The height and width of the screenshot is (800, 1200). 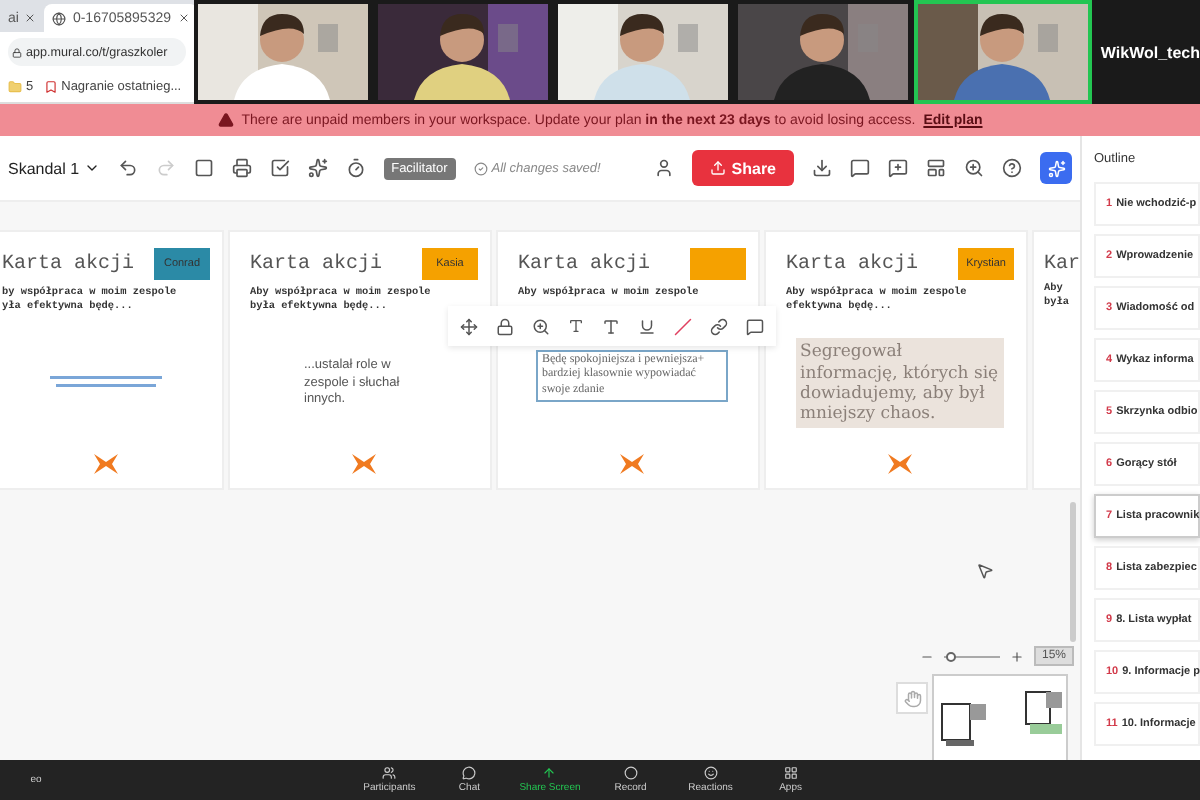 What do you see at coordinates (1062, 265) in the screenshot?
I see `card-title: Kar` at bounding box center [1062, 265].